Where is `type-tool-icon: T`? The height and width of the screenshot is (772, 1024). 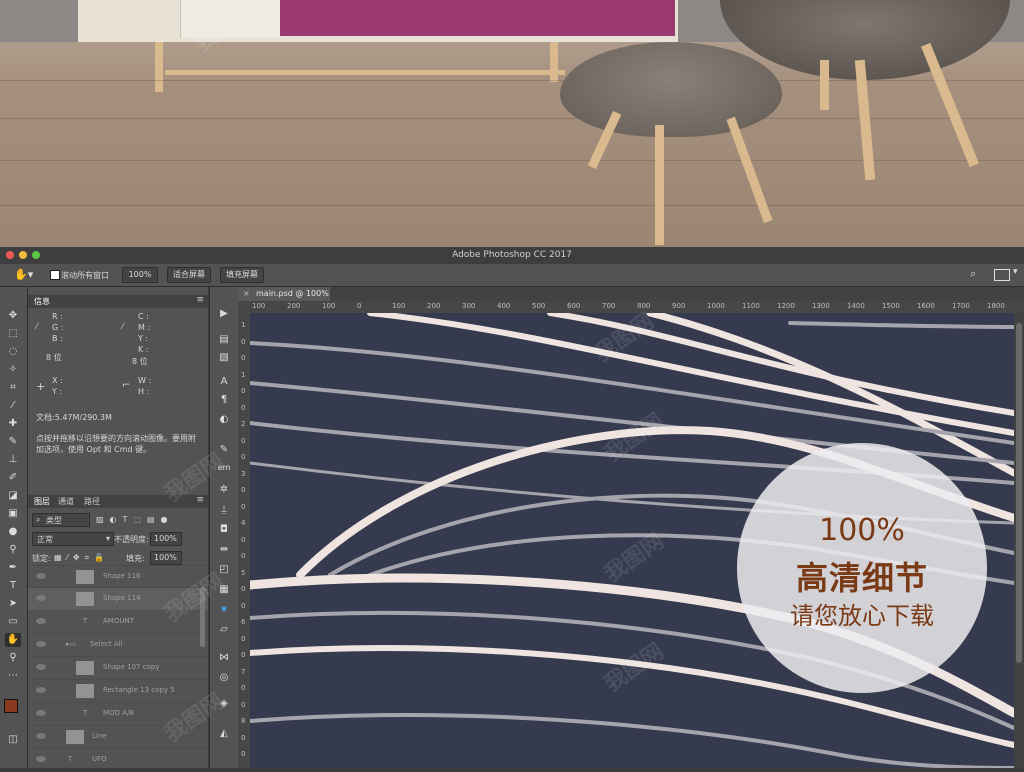
type-tool-icon: T is located at coordinates (13, 586).